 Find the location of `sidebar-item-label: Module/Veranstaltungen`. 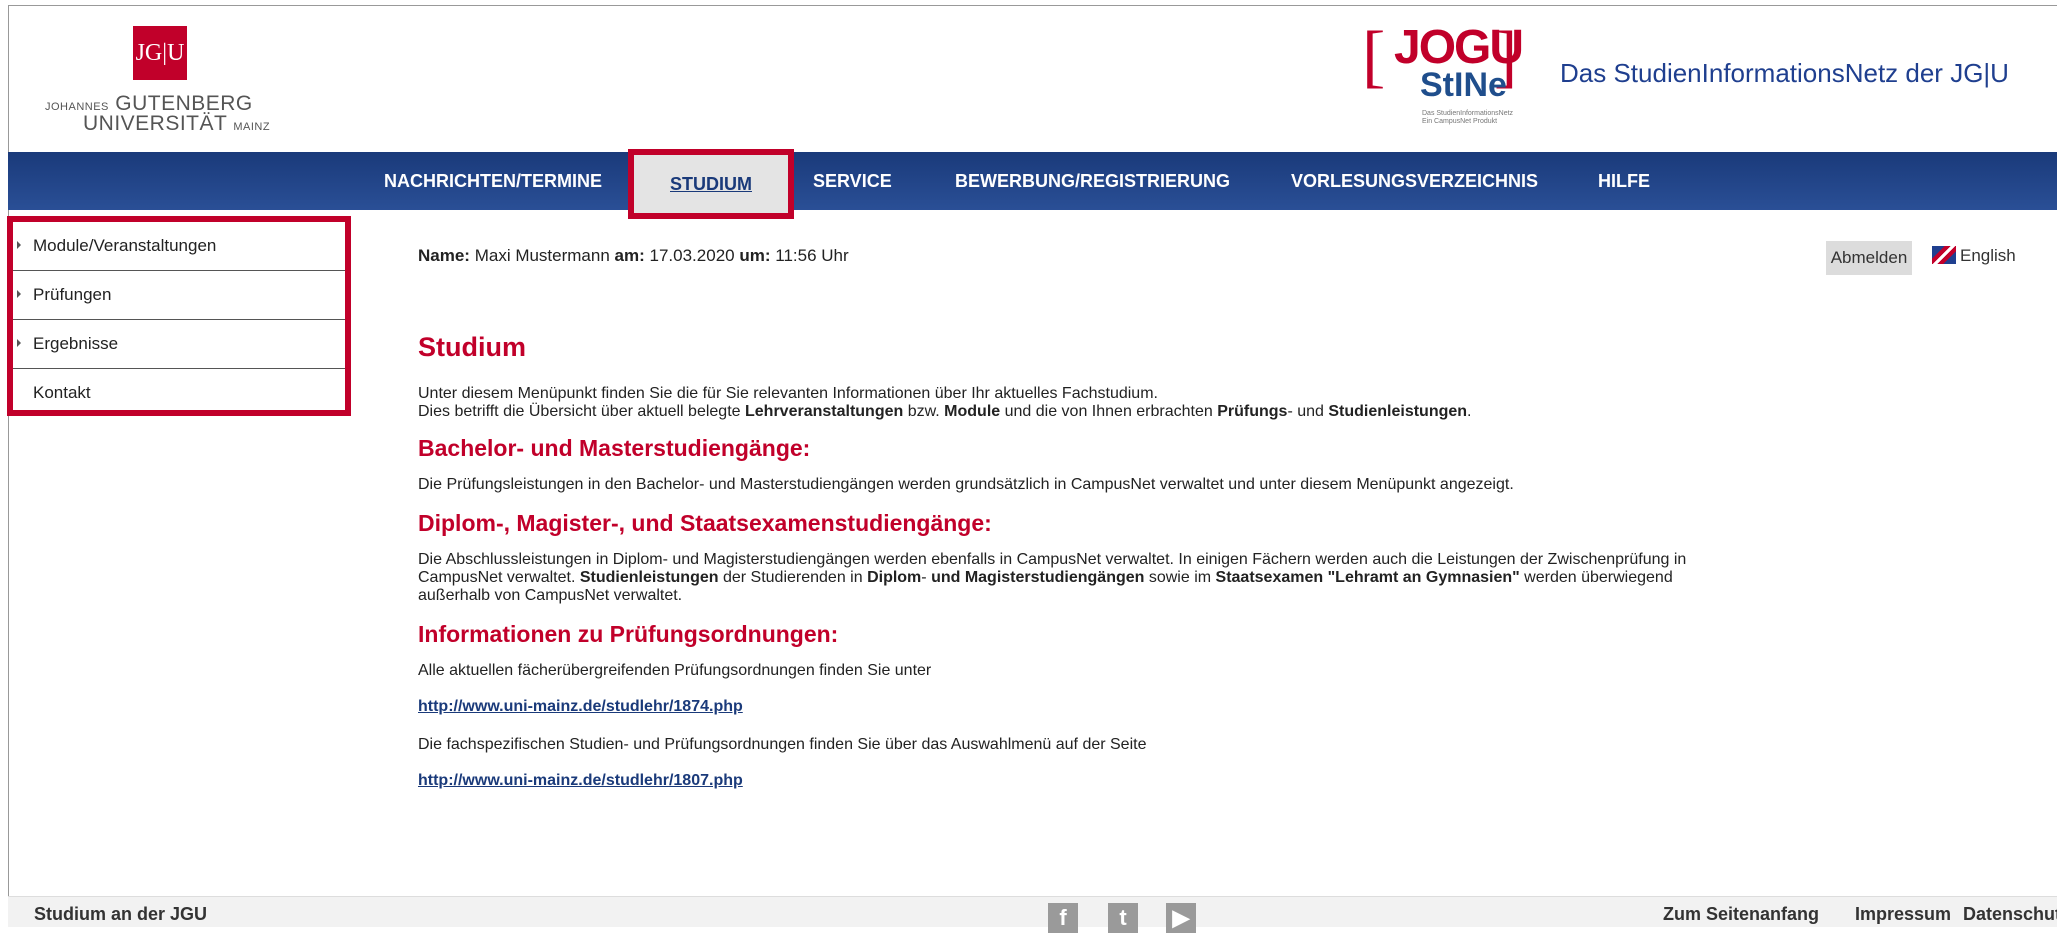

sidebar-item-label: Module/Veranstaltungen is located at coordinates (125, 245).